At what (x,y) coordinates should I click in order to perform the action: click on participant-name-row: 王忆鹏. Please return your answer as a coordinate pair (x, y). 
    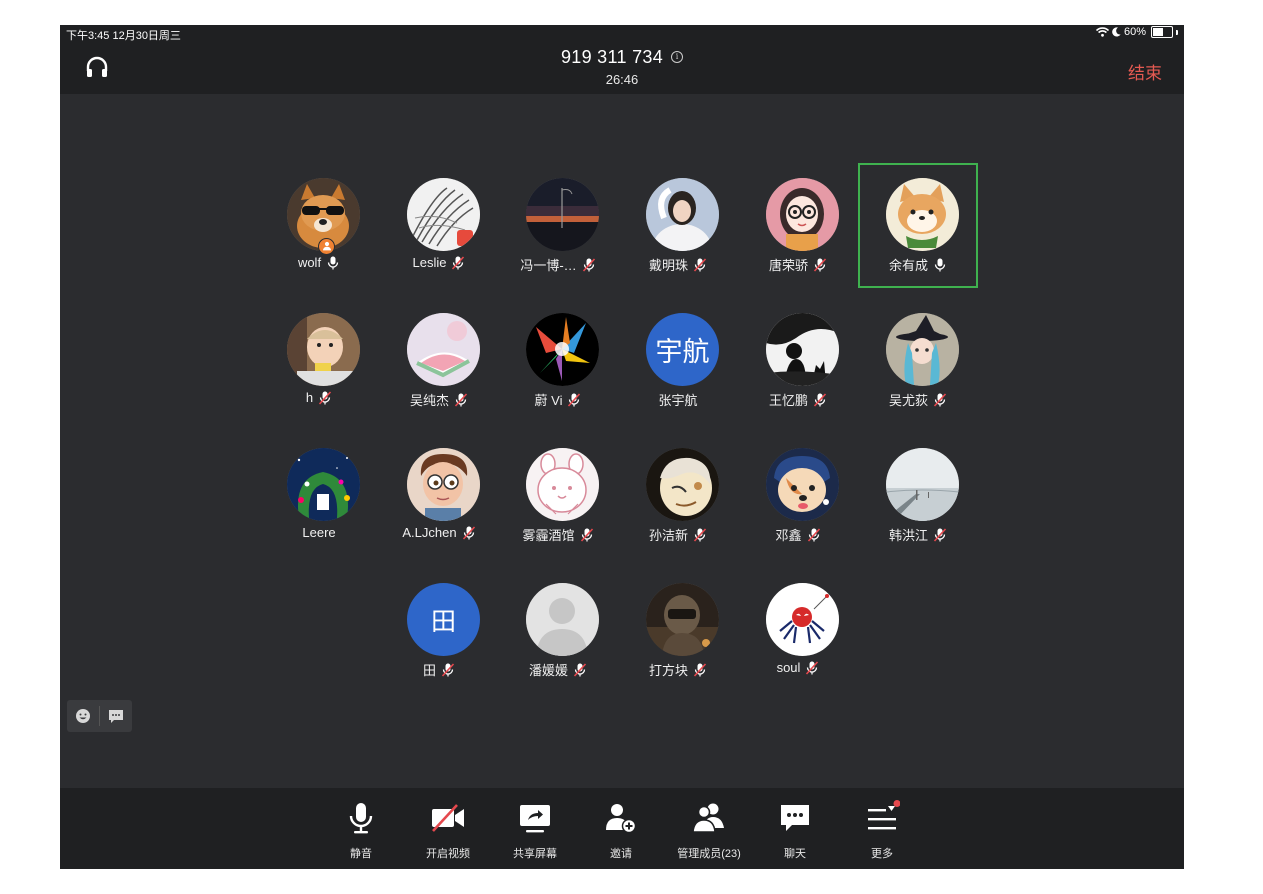
    Looking at the image, I should click on (798, 399).